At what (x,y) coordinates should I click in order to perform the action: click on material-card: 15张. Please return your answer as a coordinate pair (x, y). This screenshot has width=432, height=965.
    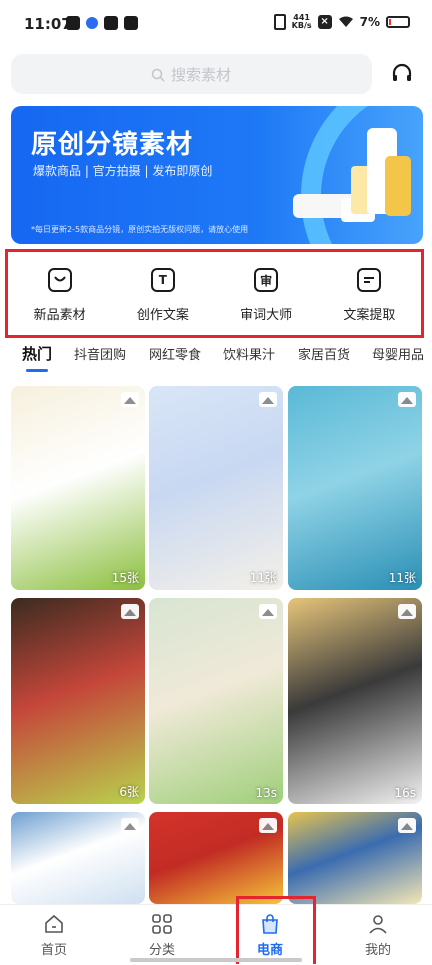
    Looking at the image, I should click on (78, 488).